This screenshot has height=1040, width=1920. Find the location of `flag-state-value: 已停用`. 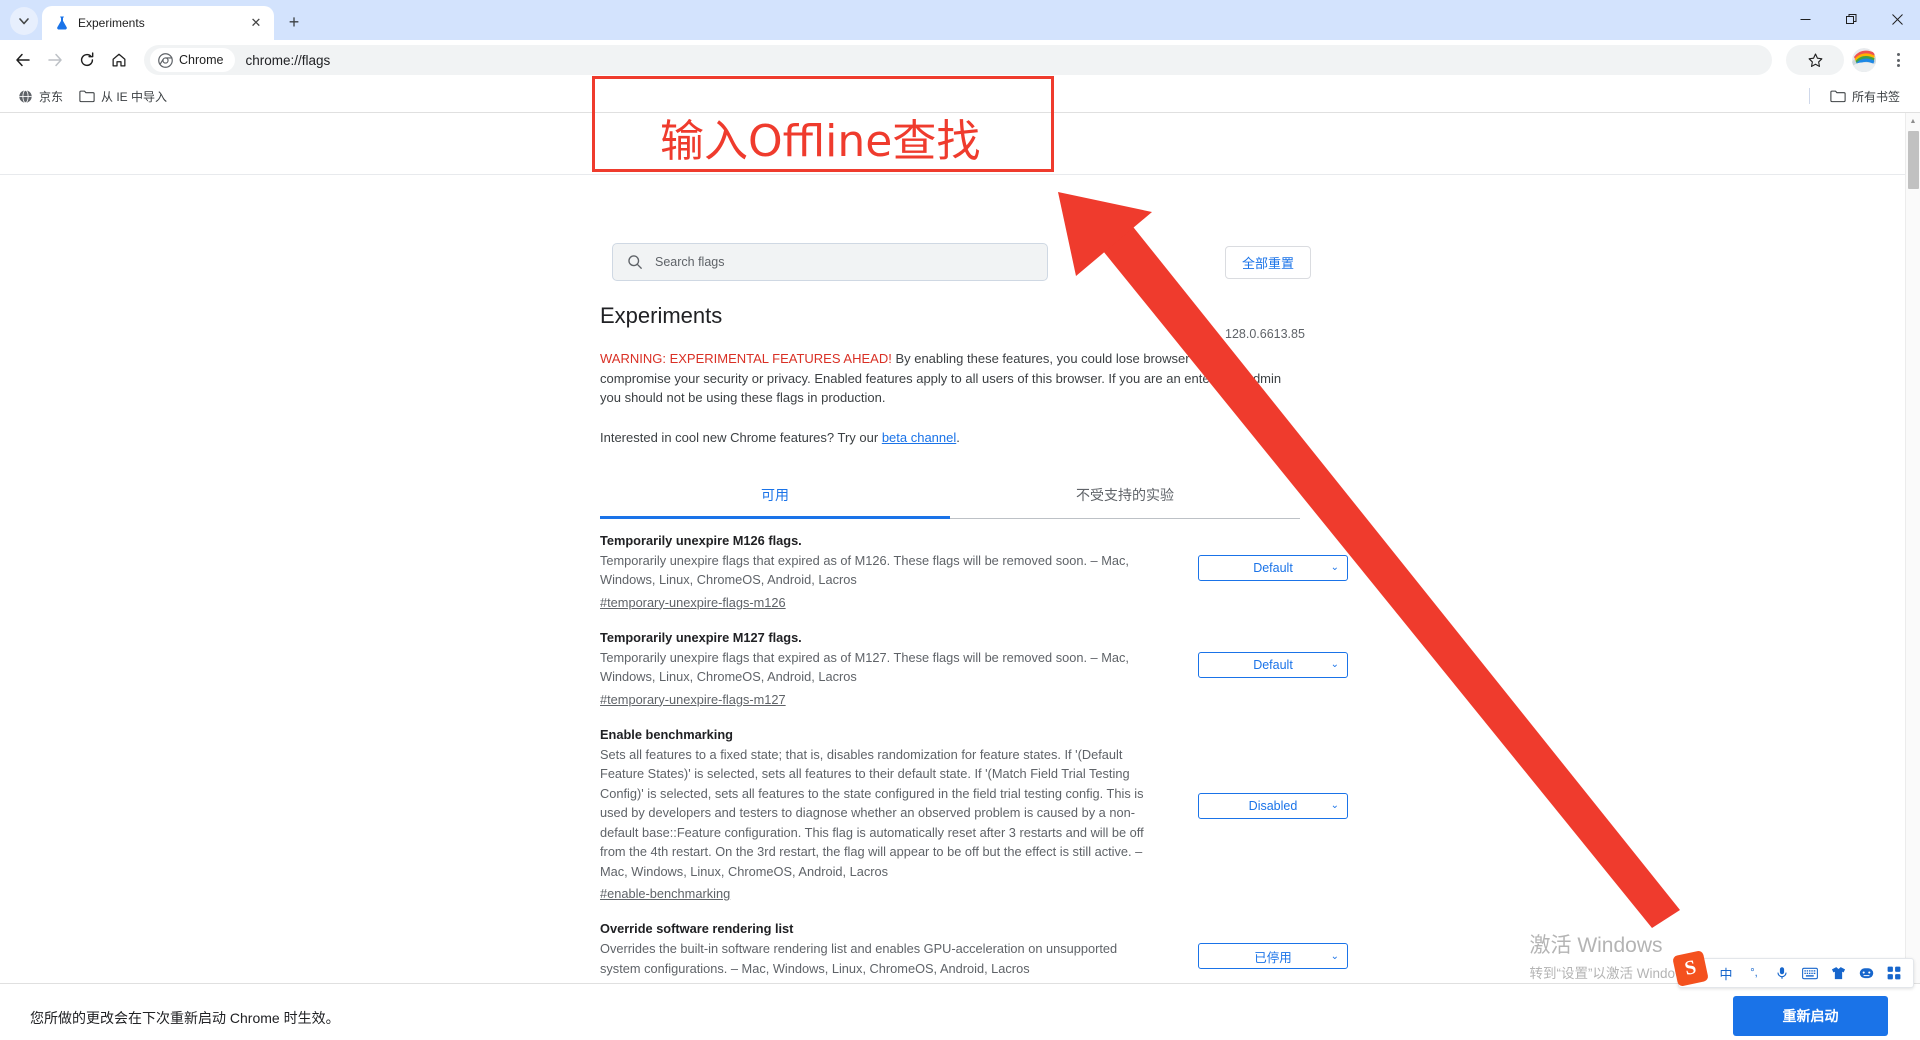

flag-state-value: 已停用 is located at coordinates (1273, 957).